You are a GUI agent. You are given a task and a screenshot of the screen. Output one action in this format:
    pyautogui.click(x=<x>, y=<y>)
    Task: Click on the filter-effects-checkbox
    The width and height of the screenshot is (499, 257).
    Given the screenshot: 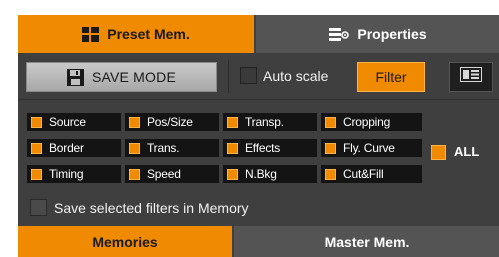 What is the action you would take?
    pyautogui.click(x=232, y=148)
    